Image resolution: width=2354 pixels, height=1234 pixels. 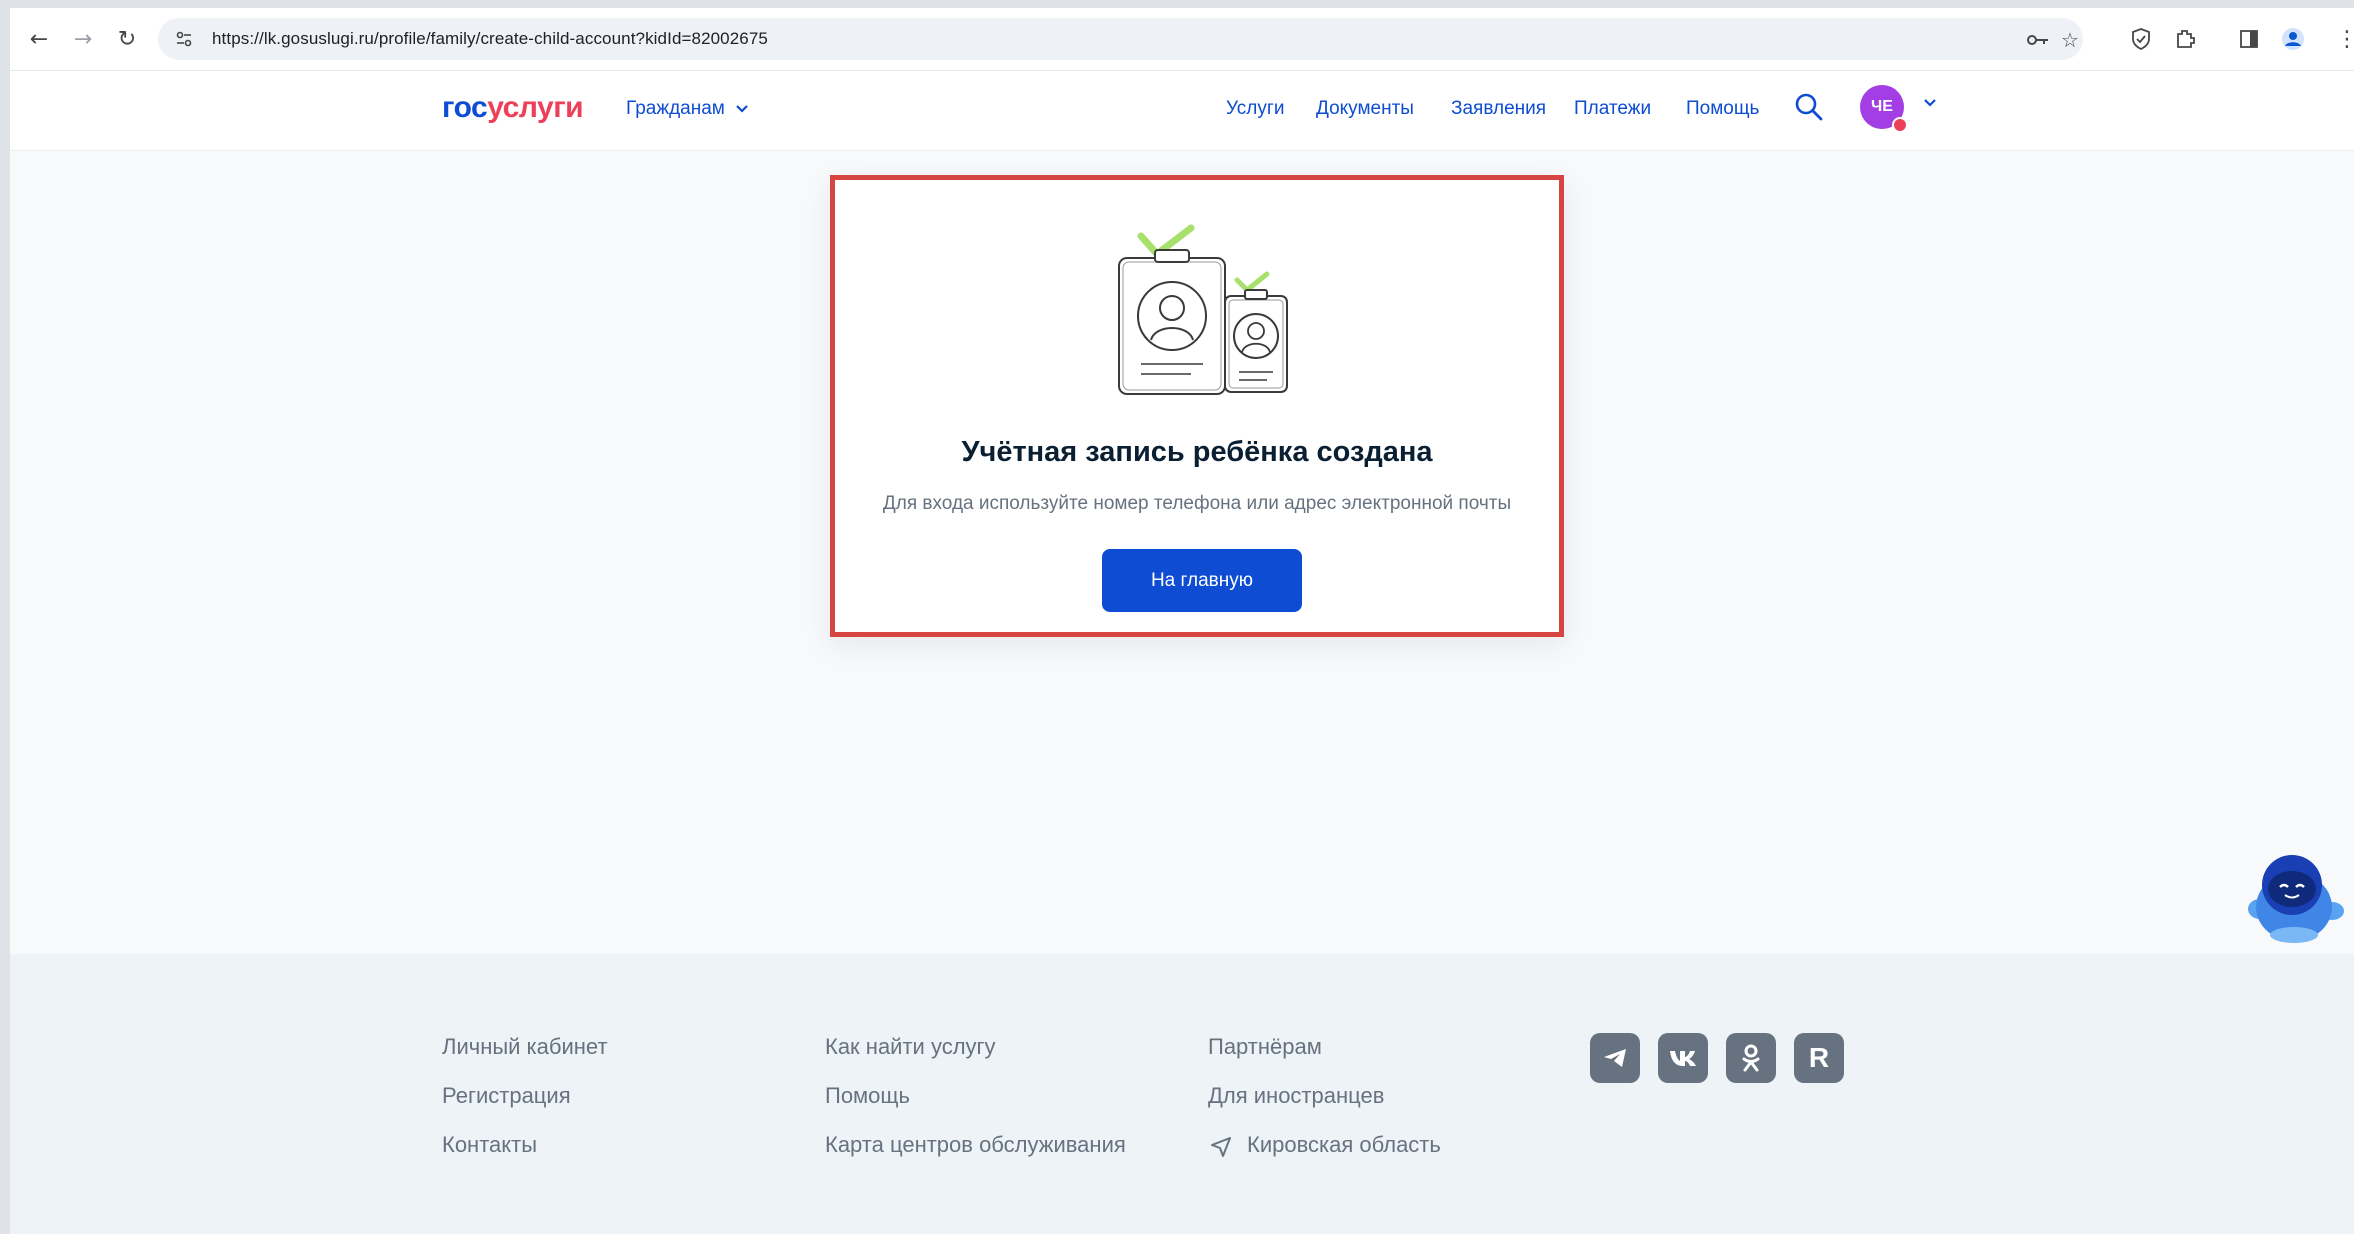 What do you see at coordinates (127, 39) in the screenshot?
I see `reload-icon: ↻` at bounding box center [127, 39].